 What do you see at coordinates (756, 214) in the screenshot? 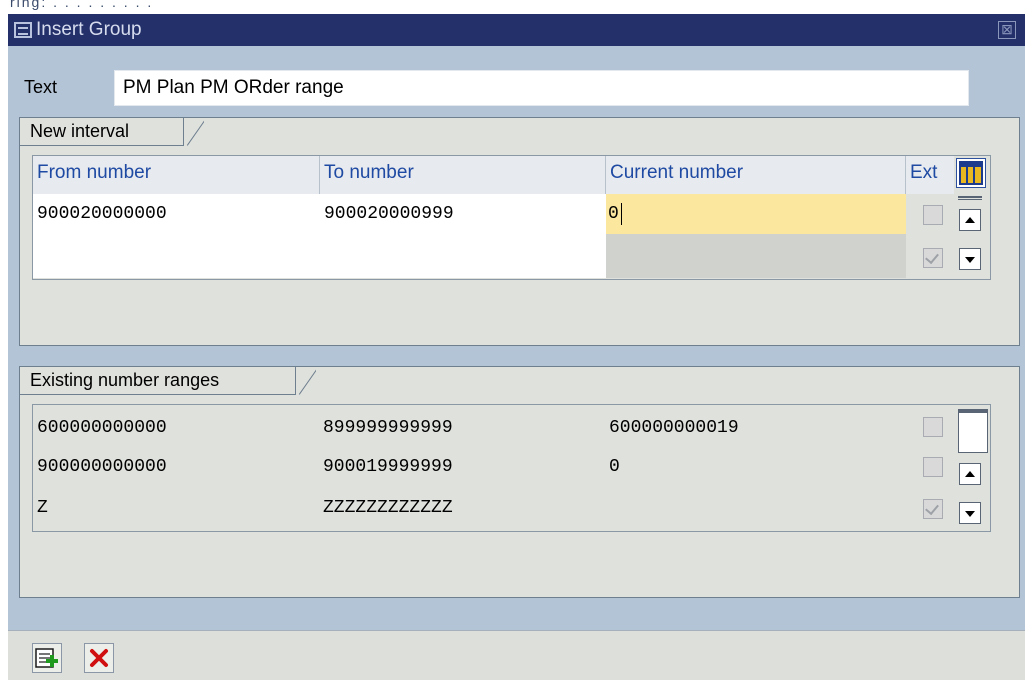
I see `current-number-input: 0` at bounding box center [756, 214].